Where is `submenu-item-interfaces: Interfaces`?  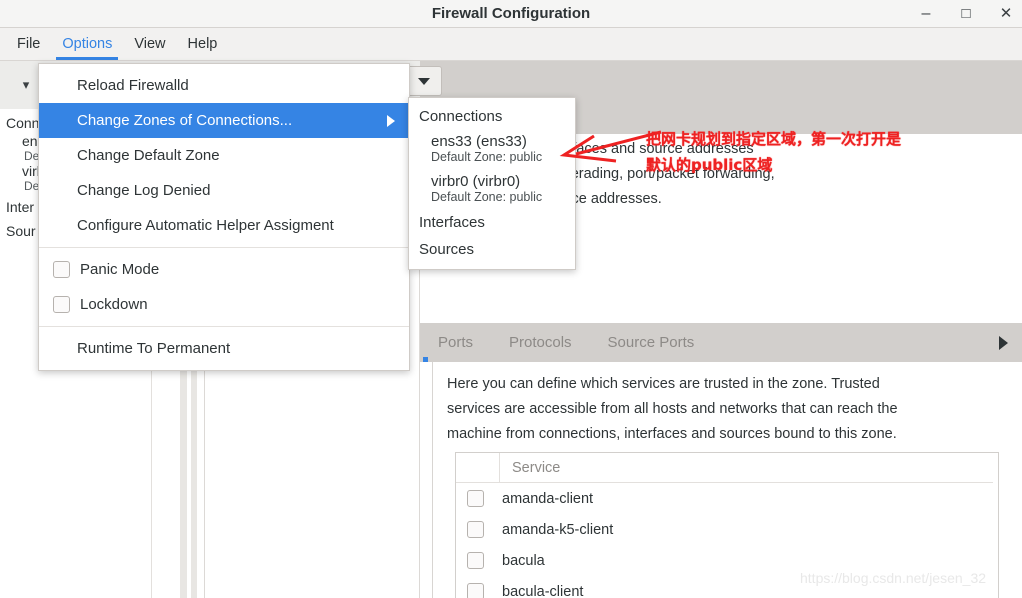 submenu-item-interfaces: Interfaces is located at coordinates (492, 222).